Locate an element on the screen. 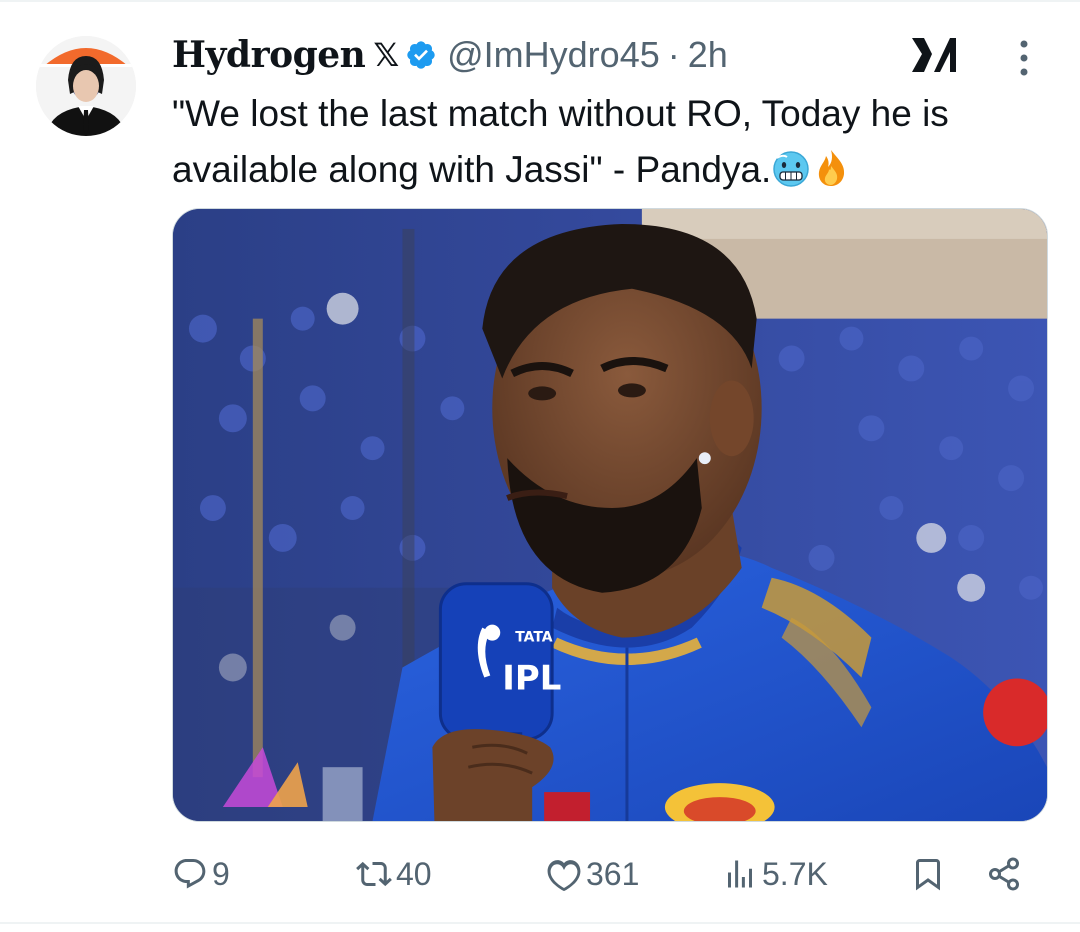  views-button: 5.7K is located at coordinates (775, 874).